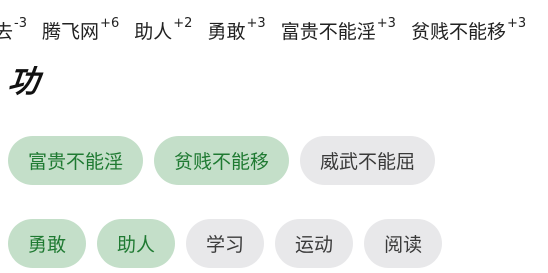 Image resolution: width=548 pixels, height=273 pixels. I want to click on score-item: 富贵不能淫+3, so click(338, 24).